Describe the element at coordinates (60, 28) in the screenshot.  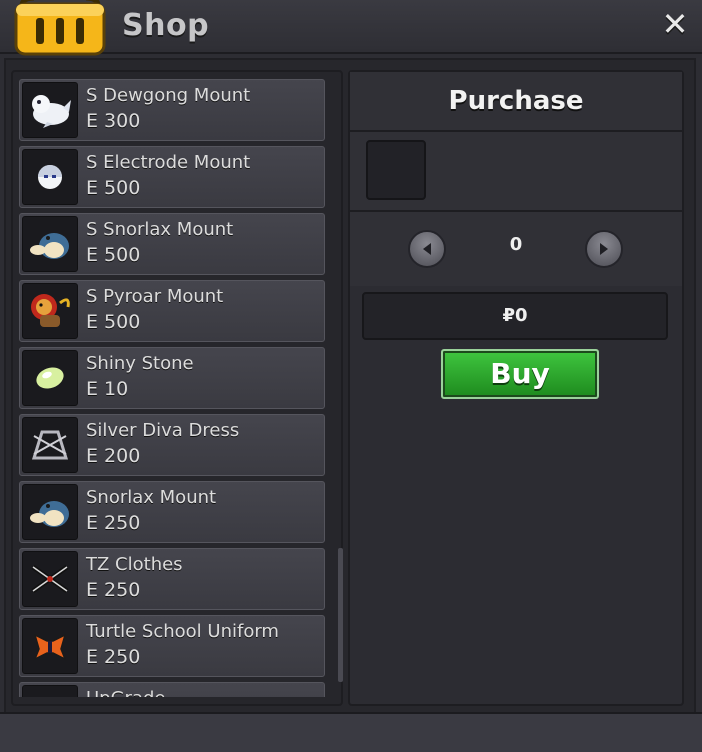
I see `shop-basket-icon` at that location.